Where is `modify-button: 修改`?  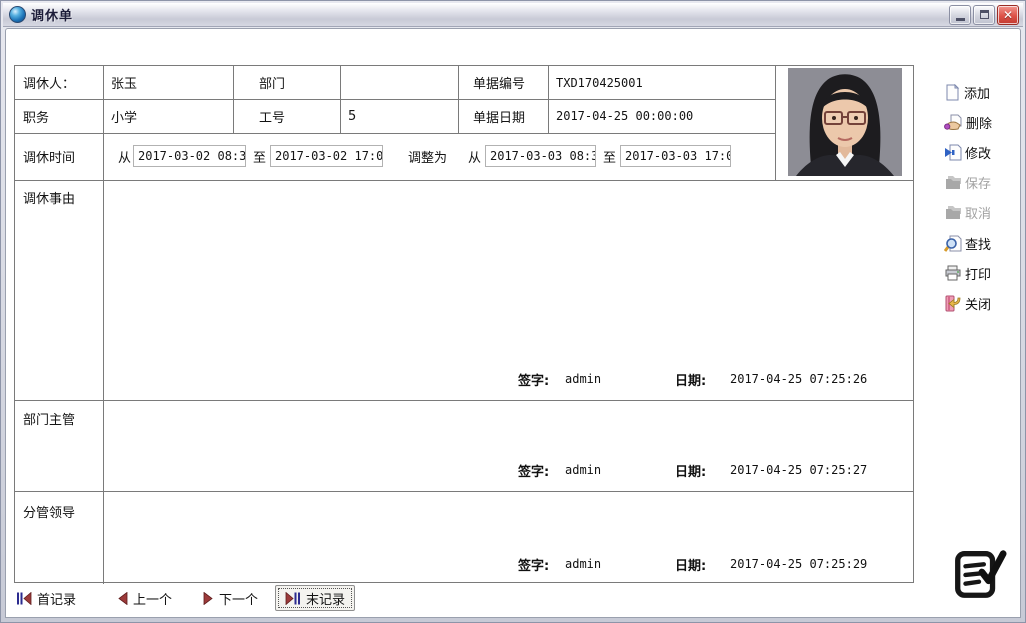 modify-button: 修改 is located at coordinates (967, 152).